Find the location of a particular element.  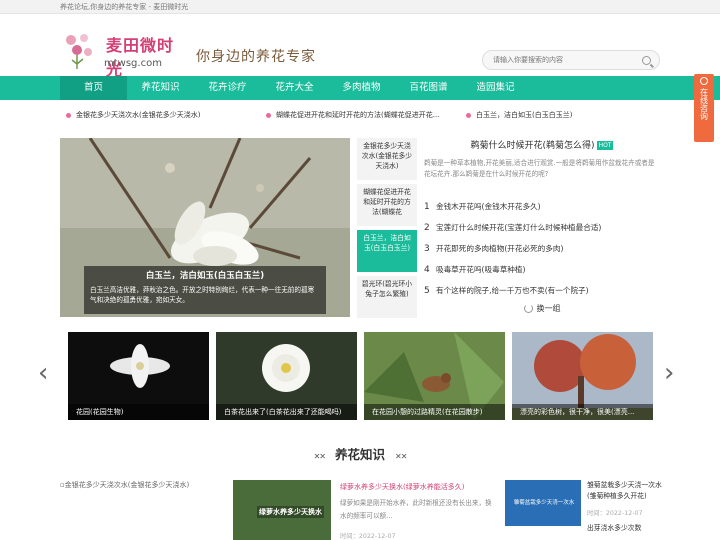

carousel-item: 花园(花园生物) is located at coordinates (138, 376).